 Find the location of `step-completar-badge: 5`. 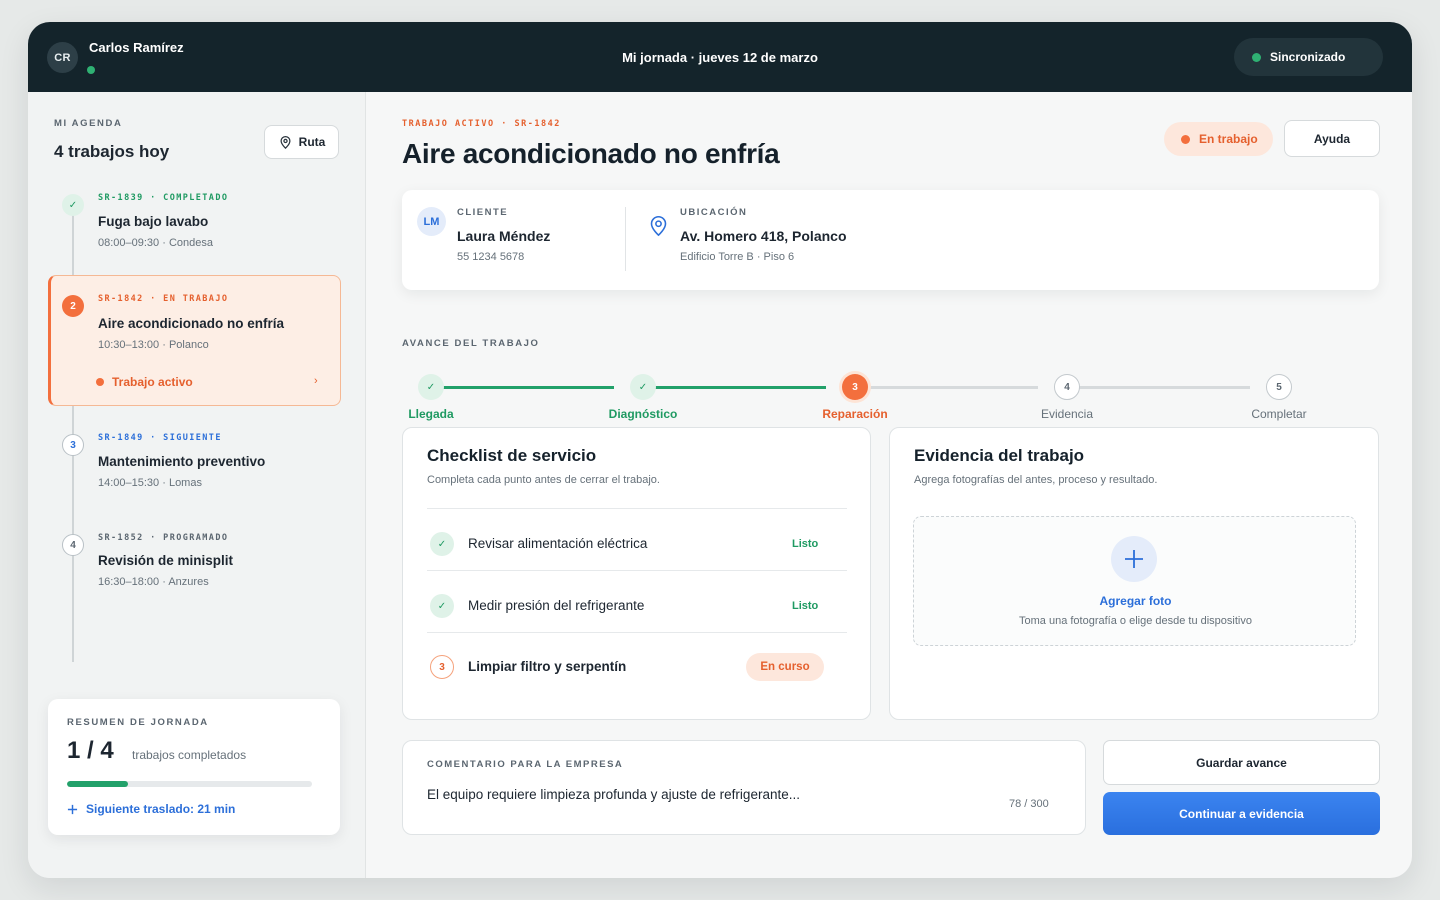

step-completar-badge: 5 is located at coordinates (1279, 387).